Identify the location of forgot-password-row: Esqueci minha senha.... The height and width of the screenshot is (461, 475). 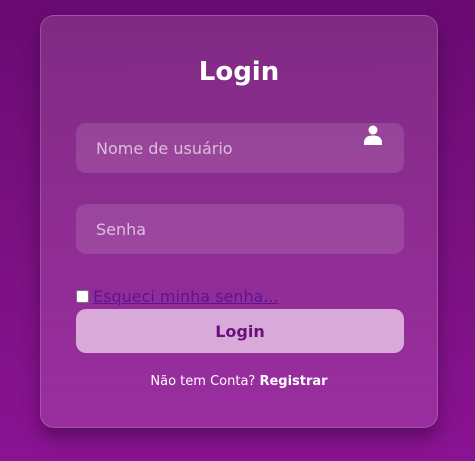
(177, 296).